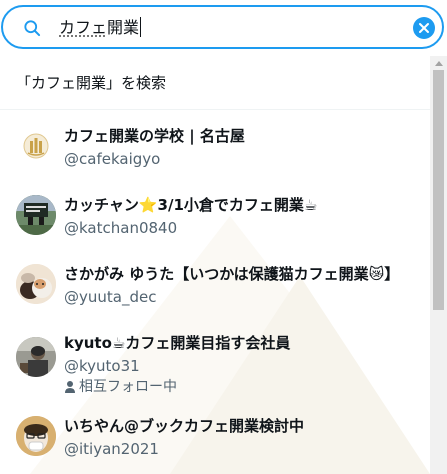 This screenshot has height=474, width=447. I want to click on person-icon, so click(70, 387).